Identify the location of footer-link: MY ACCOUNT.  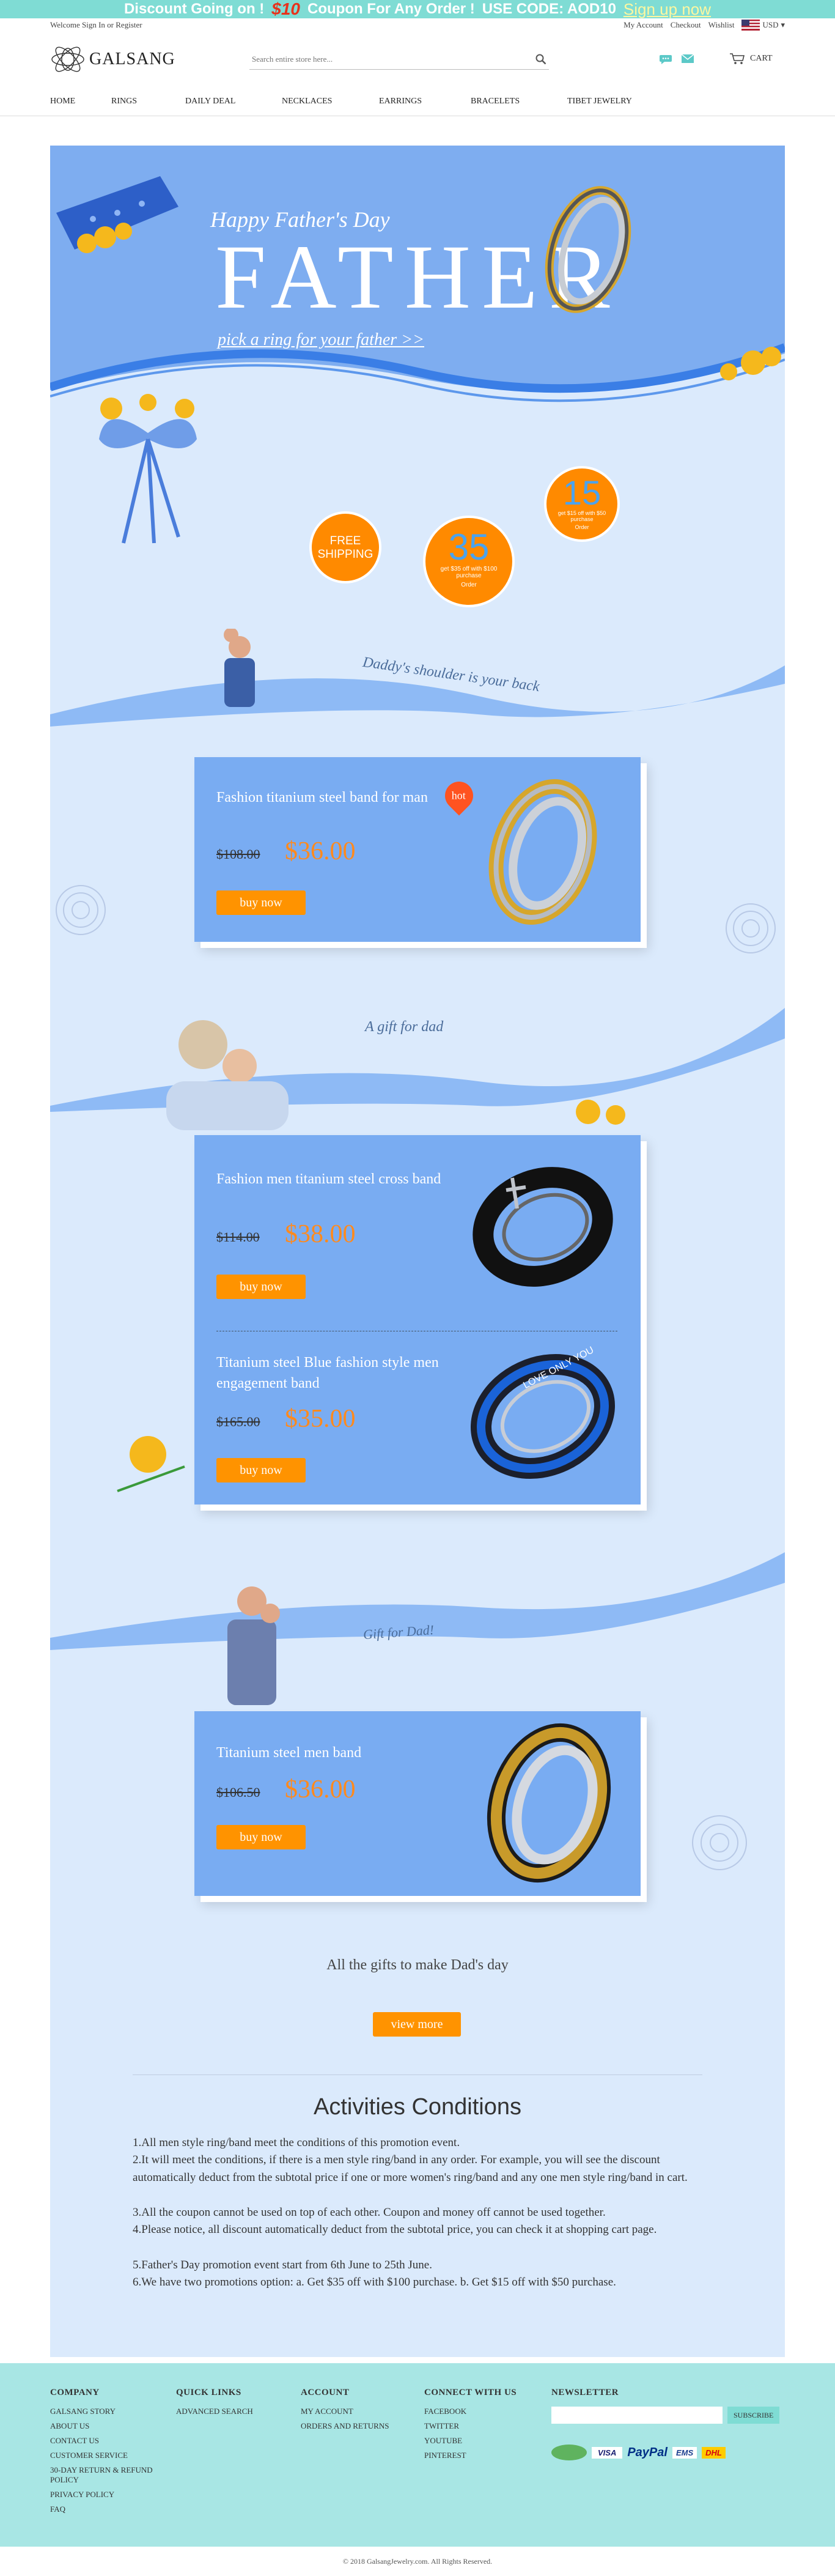
(345, 2411).